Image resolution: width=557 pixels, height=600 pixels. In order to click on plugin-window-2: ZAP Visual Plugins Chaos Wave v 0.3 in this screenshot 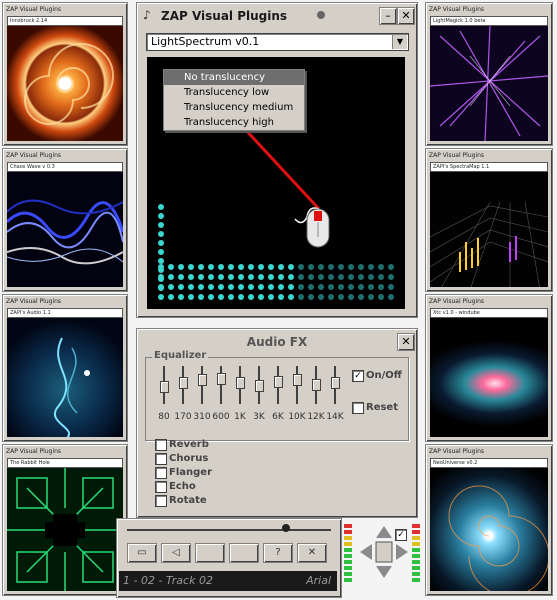, I will do `click(65, 220)`.